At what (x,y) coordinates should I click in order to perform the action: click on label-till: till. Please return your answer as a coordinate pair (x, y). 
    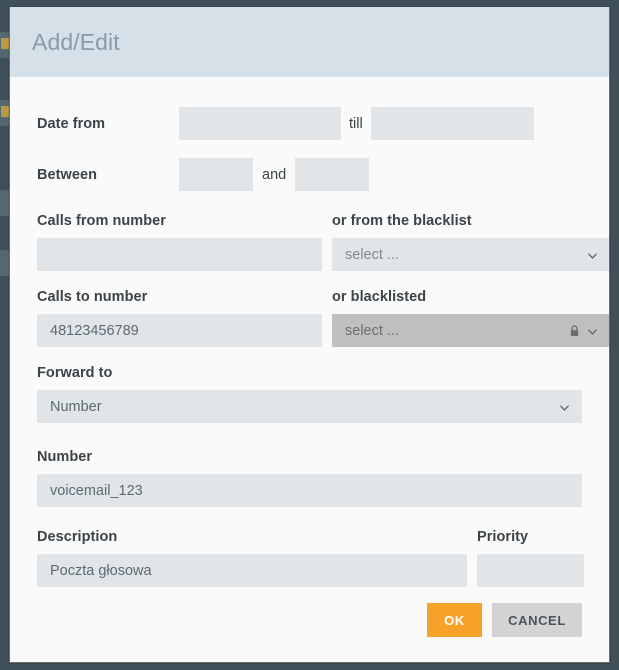
    Looking at the image, I should click on (356, 123).